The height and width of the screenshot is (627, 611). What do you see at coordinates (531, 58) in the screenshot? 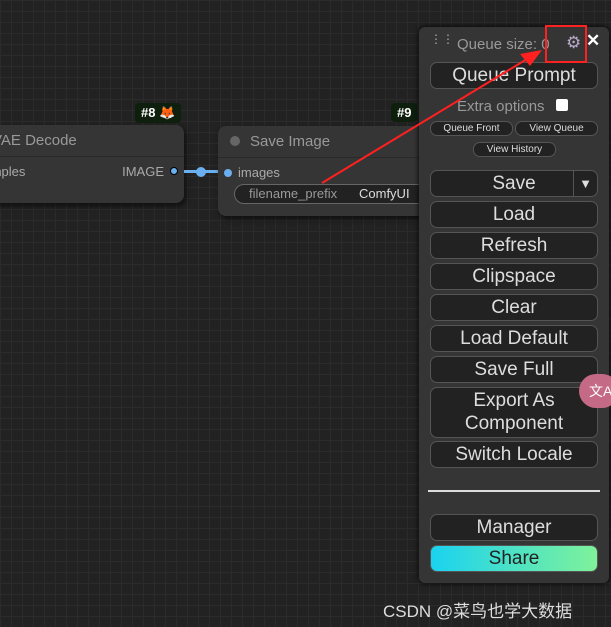
I see `annotation-arrowhead` at bounding box center [531, 58].